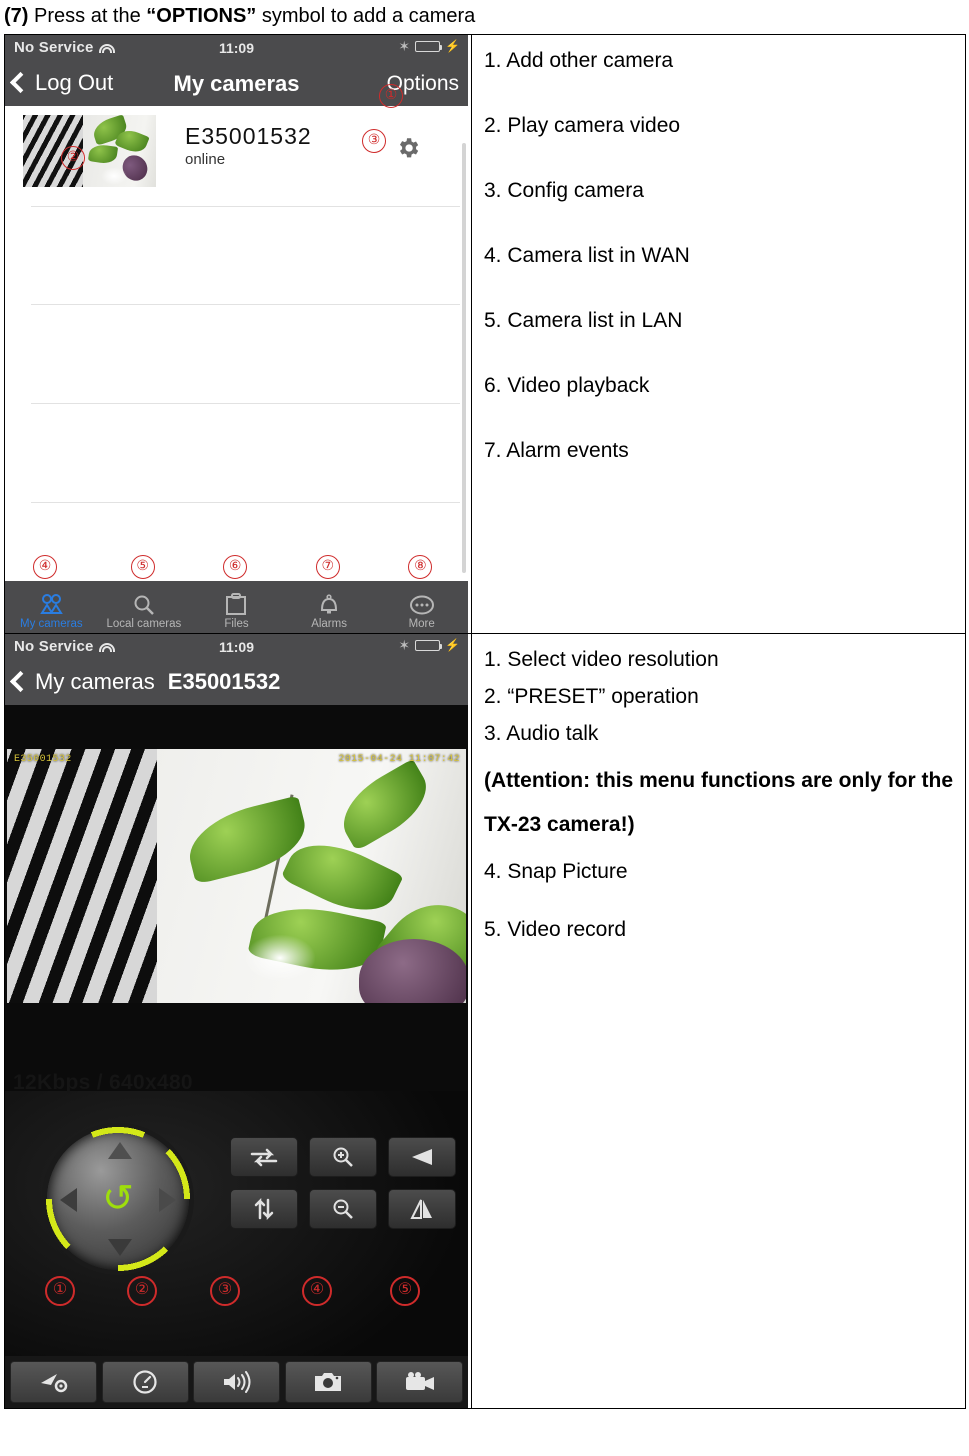 The width and height of the screenshot is (969, 1456). What do you see at coordinates (583, 320) in the screenshot?
I see `note-item: 5. Camera list in LAN` at bounding box center [583, 320].